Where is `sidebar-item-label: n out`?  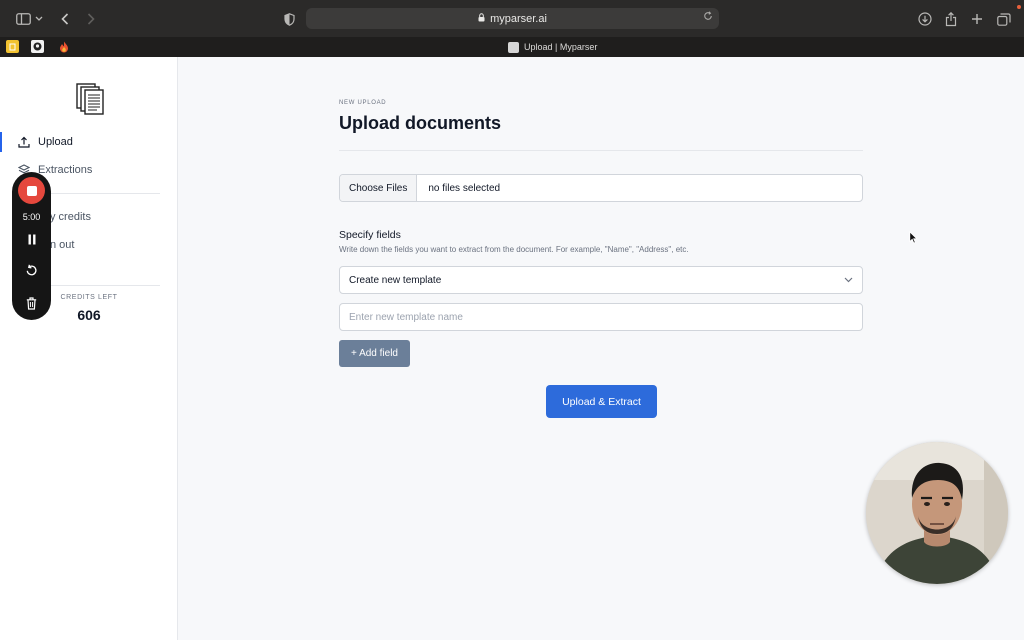
sidebar-item-label: n out is located at coordinates (62, 245).